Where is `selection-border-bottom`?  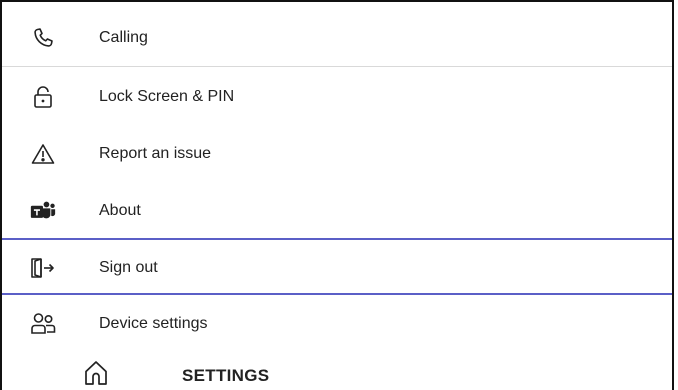 selection-border-bottom is located at coordinates (337, 294).